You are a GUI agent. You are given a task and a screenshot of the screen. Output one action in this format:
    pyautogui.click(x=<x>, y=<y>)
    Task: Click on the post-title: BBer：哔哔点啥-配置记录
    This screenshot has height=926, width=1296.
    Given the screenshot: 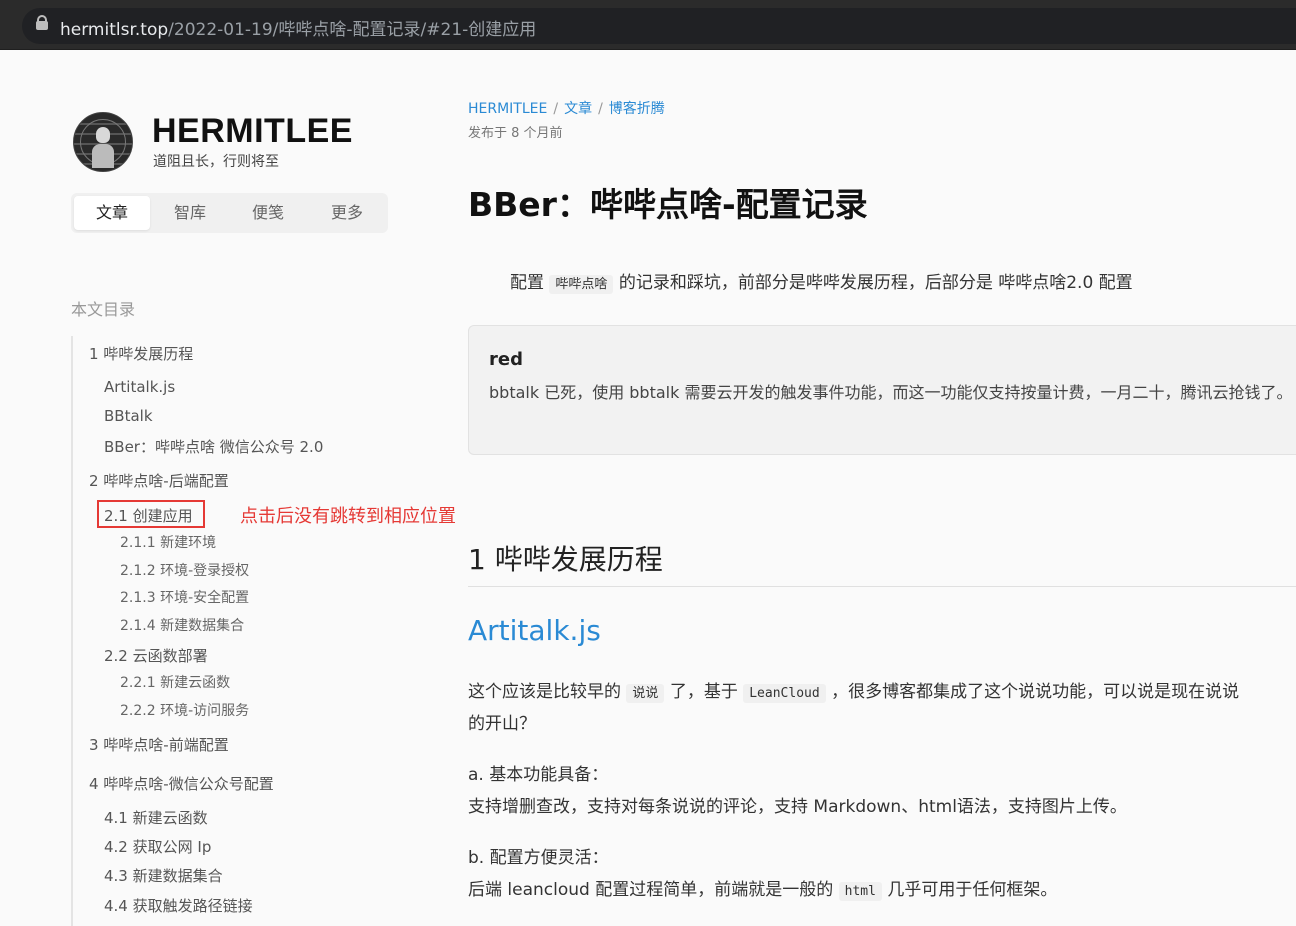 What is the action you would take?
    pyautogui.click(x=668, y=204)
    